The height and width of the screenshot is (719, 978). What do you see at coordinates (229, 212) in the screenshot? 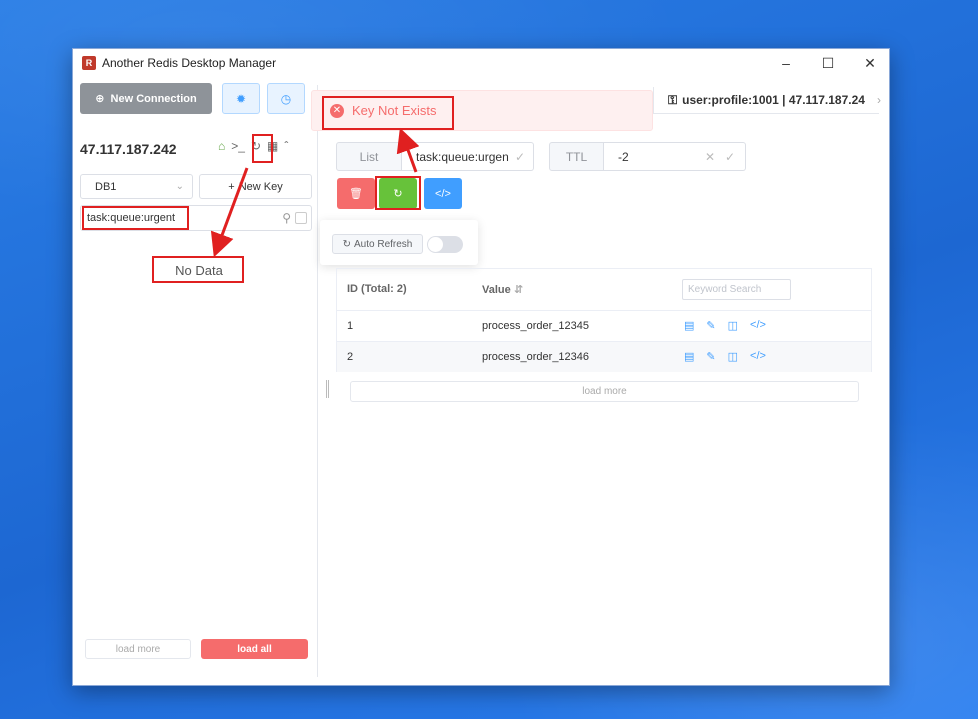
I see `arrow-refresh-to-nodata` at bounding box center [229, 212].